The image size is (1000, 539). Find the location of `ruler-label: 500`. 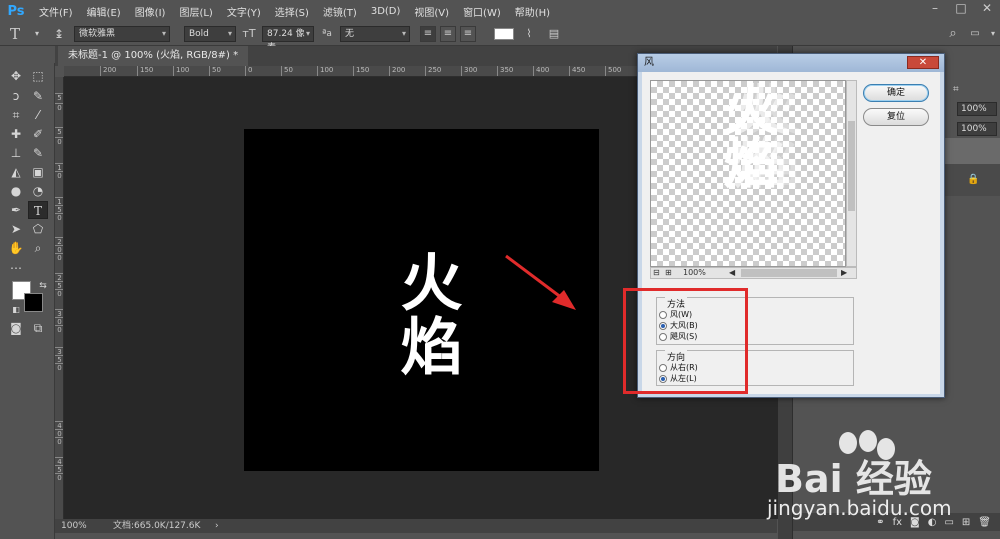

ruler-label: 500 is located at coordinates (613, 71).